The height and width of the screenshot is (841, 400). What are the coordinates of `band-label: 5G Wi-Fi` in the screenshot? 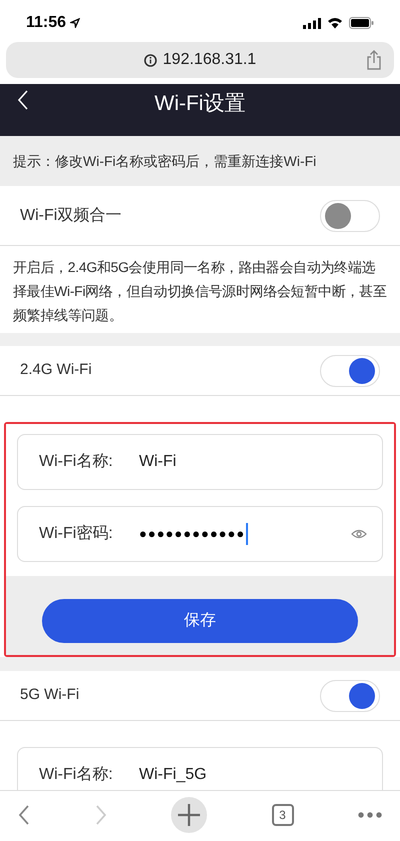 It's located at (50, 695).